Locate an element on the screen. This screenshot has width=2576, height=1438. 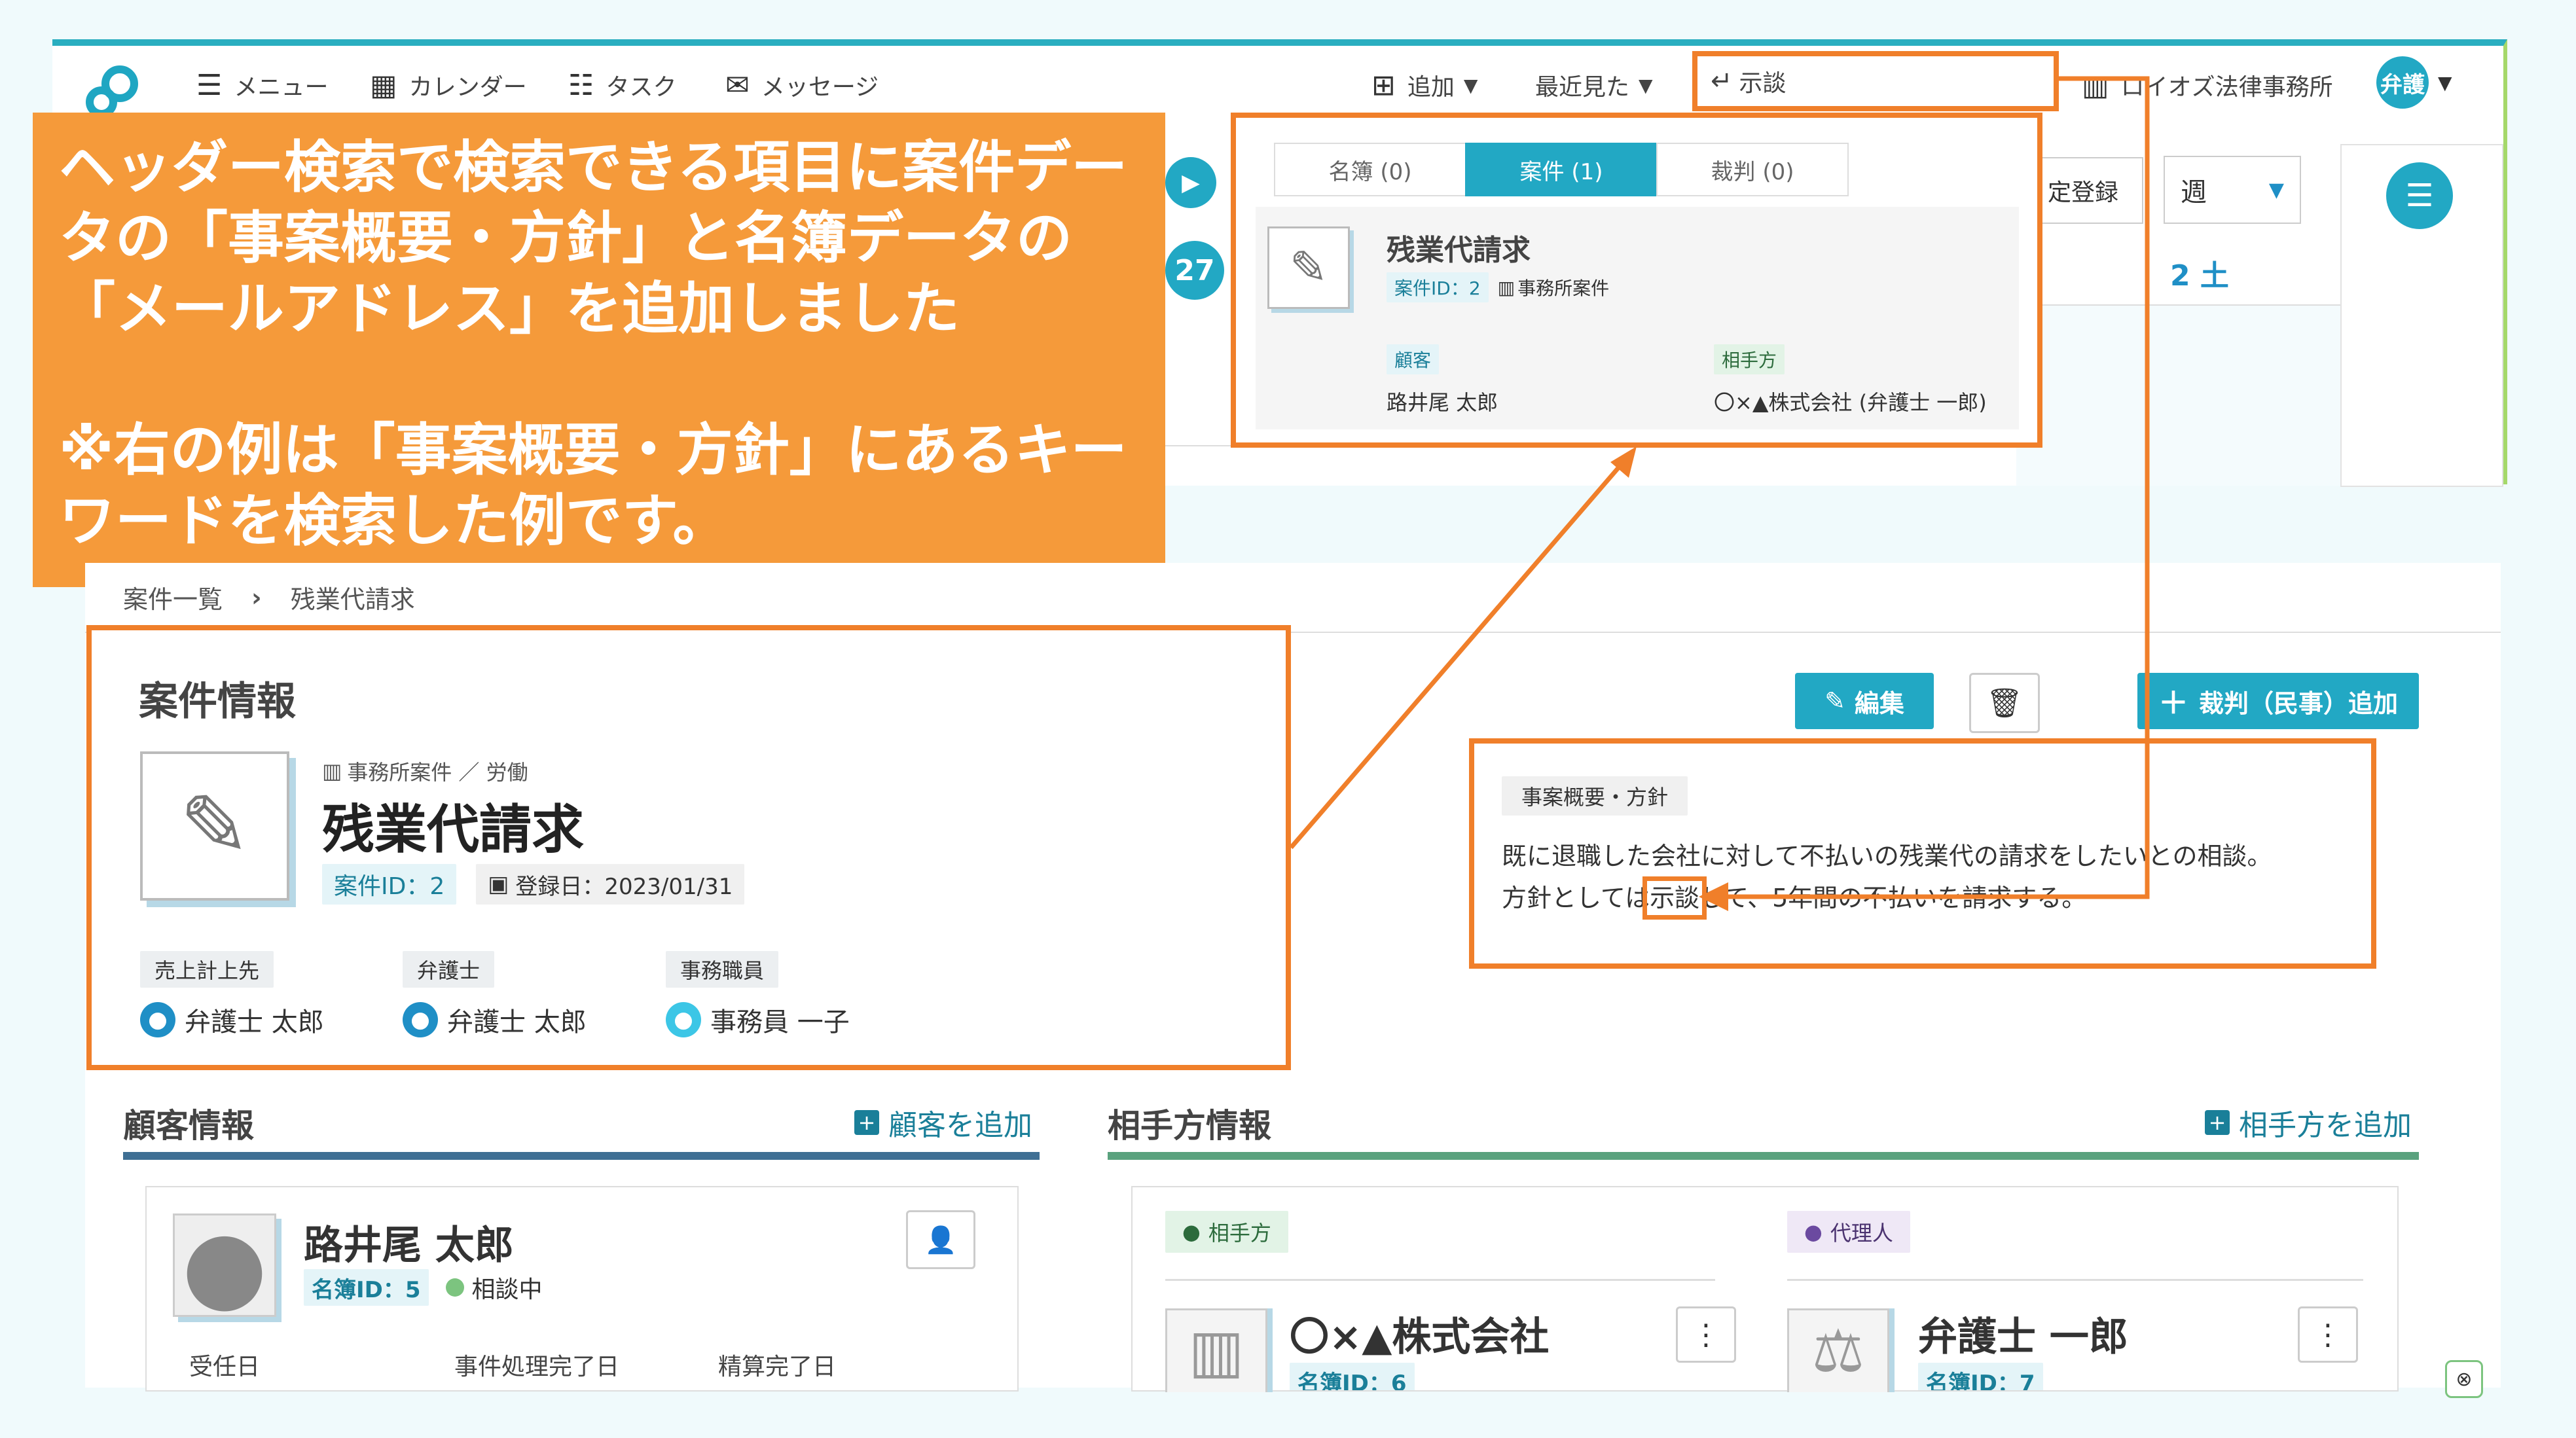
client-name: 路井尾 太郎 is located at coordinates (409, 1245).